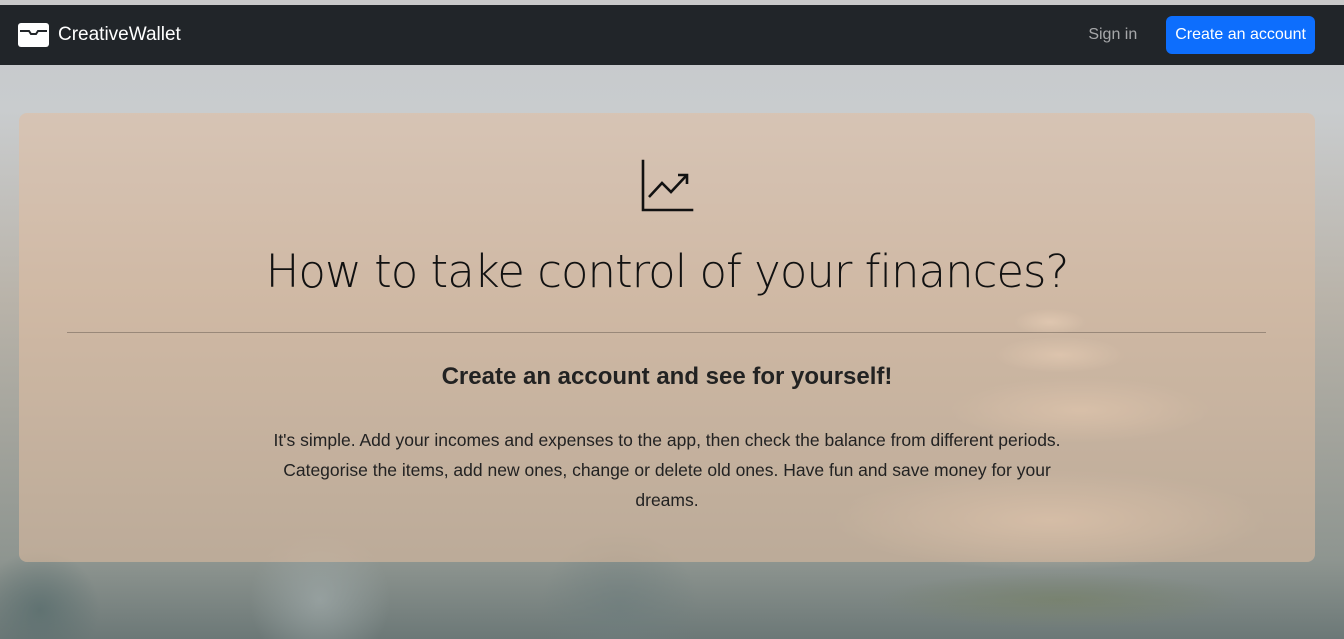 The width and height of the screenshot is (1344, 639). Describe the element at coordinates (1112, 35) in the screenshot. I see `sign-in-link: Sign in` at that location.